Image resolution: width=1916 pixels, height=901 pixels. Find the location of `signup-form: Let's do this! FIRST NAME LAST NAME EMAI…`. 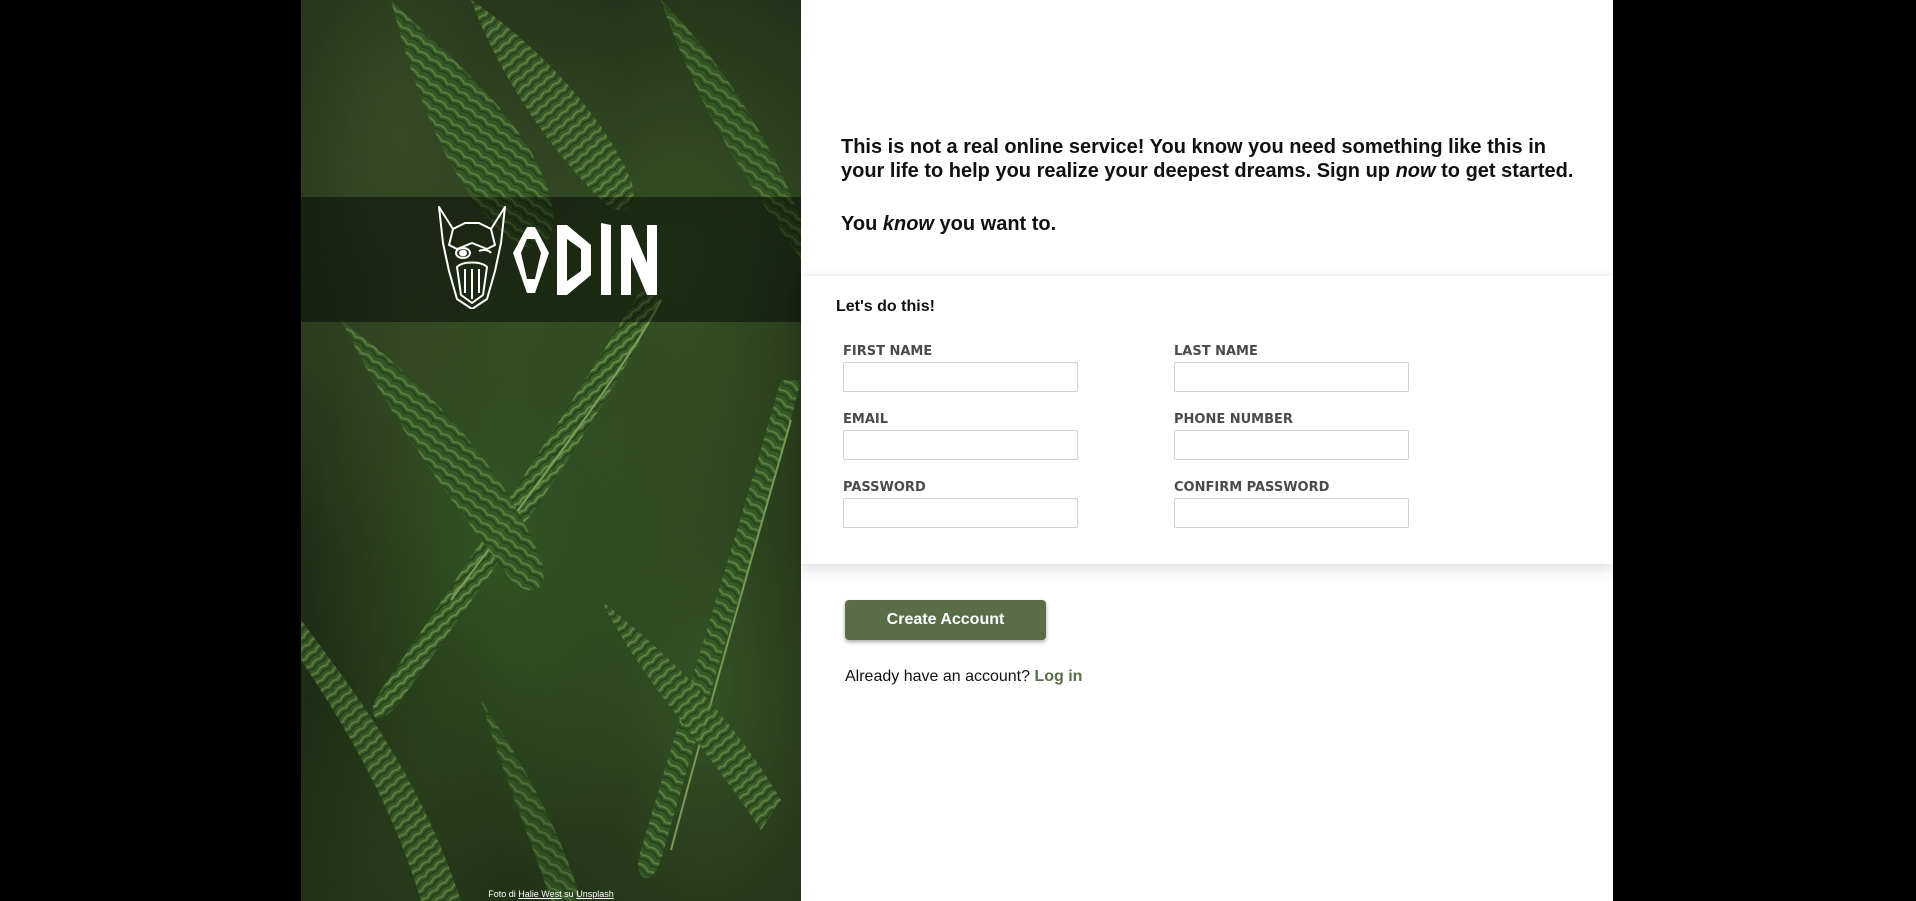

signup-form: Let's do this! FIRST NAME LAST NAME EMAI… is located at coordinates (1207, 420).